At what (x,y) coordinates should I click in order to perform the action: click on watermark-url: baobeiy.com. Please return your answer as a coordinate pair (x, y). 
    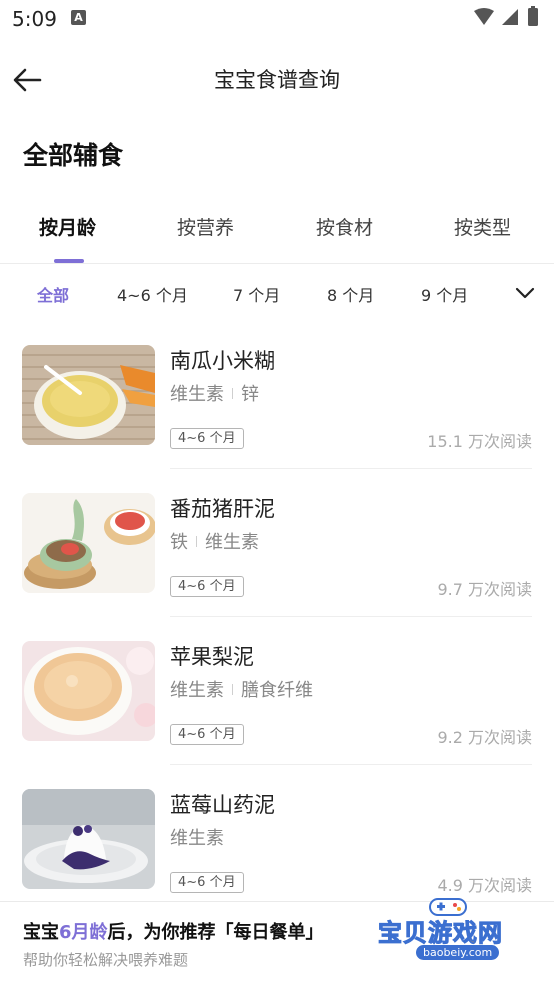
    Looking at the image, I should click on (458, 952).